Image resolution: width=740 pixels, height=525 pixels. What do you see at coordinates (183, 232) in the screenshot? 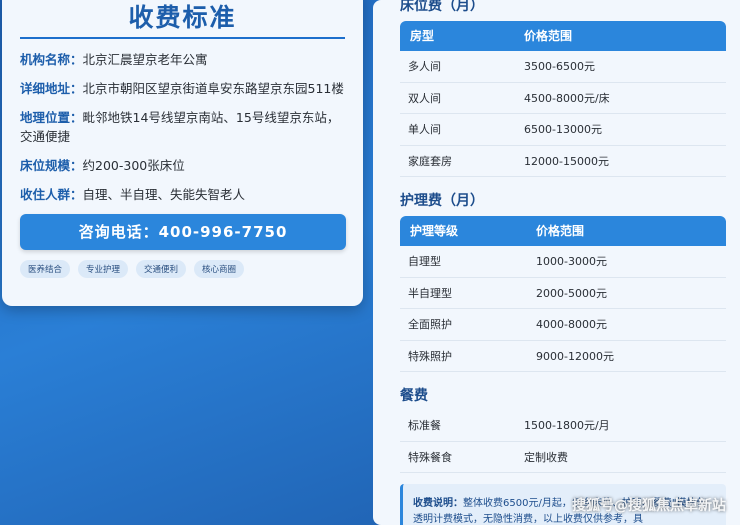
I see `call-button: 咨询电话：400-996-7750` at bounding box center [183, 232].